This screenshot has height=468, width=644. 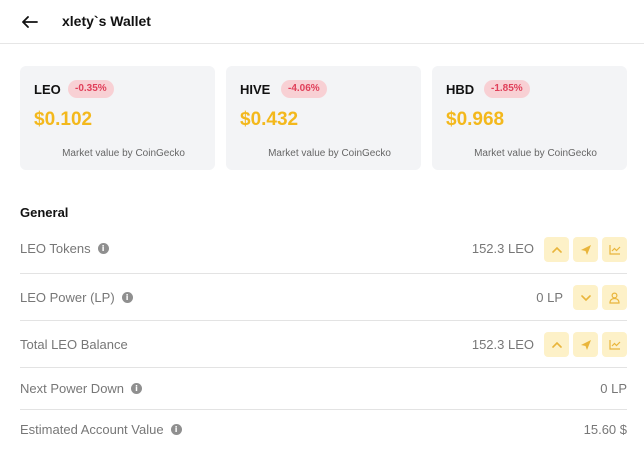 What do you see at coordinates (47, 89) in the screenshot?
I see `token-symbol: LEO` at bounding box center [47, 89].